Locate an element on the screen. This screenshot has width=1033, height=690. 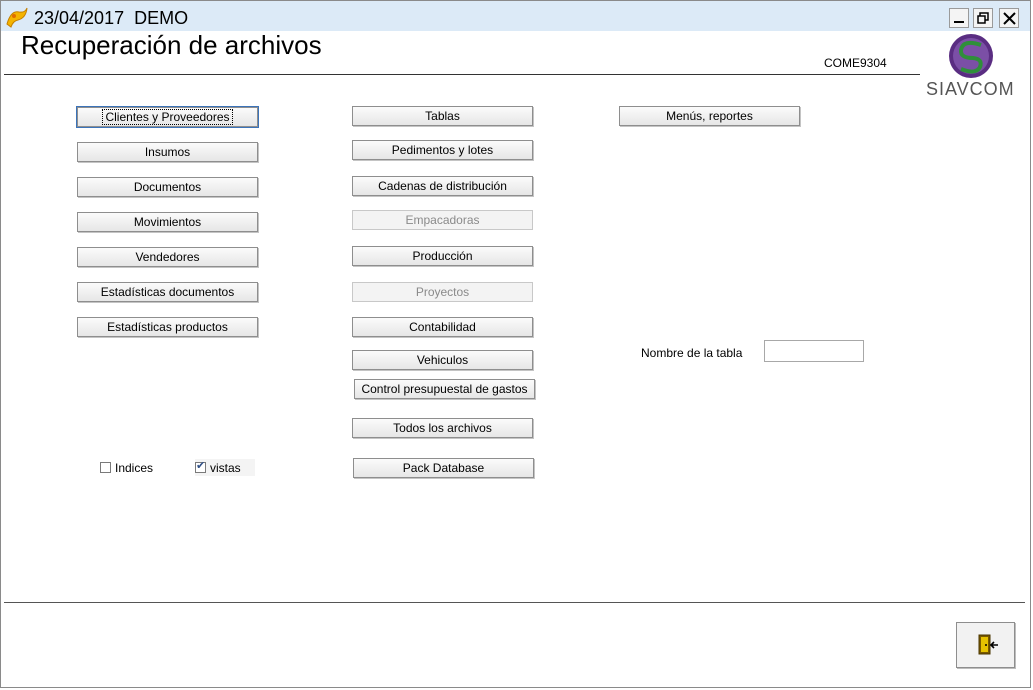
estadisticas-productos-button-label: Estadísticas productos is located at coordinates (167, 327).